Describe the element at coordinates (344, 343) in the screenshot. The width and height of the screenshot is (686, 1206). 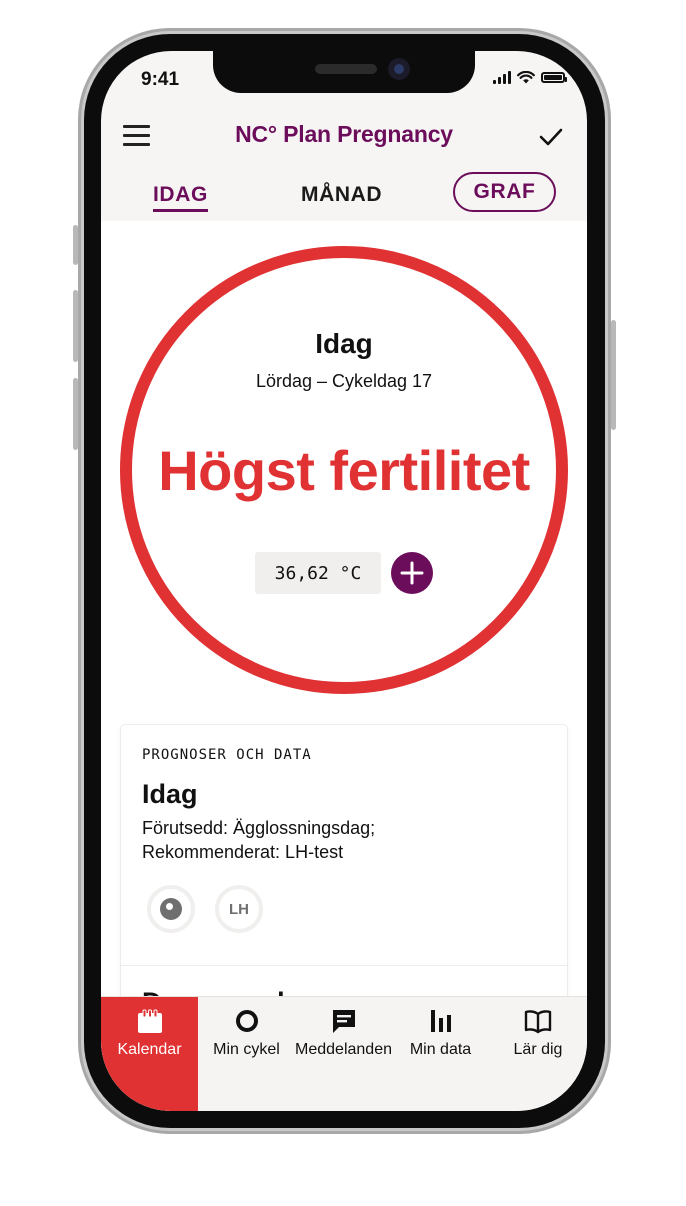
I see `ring-title: Idag` at that location.